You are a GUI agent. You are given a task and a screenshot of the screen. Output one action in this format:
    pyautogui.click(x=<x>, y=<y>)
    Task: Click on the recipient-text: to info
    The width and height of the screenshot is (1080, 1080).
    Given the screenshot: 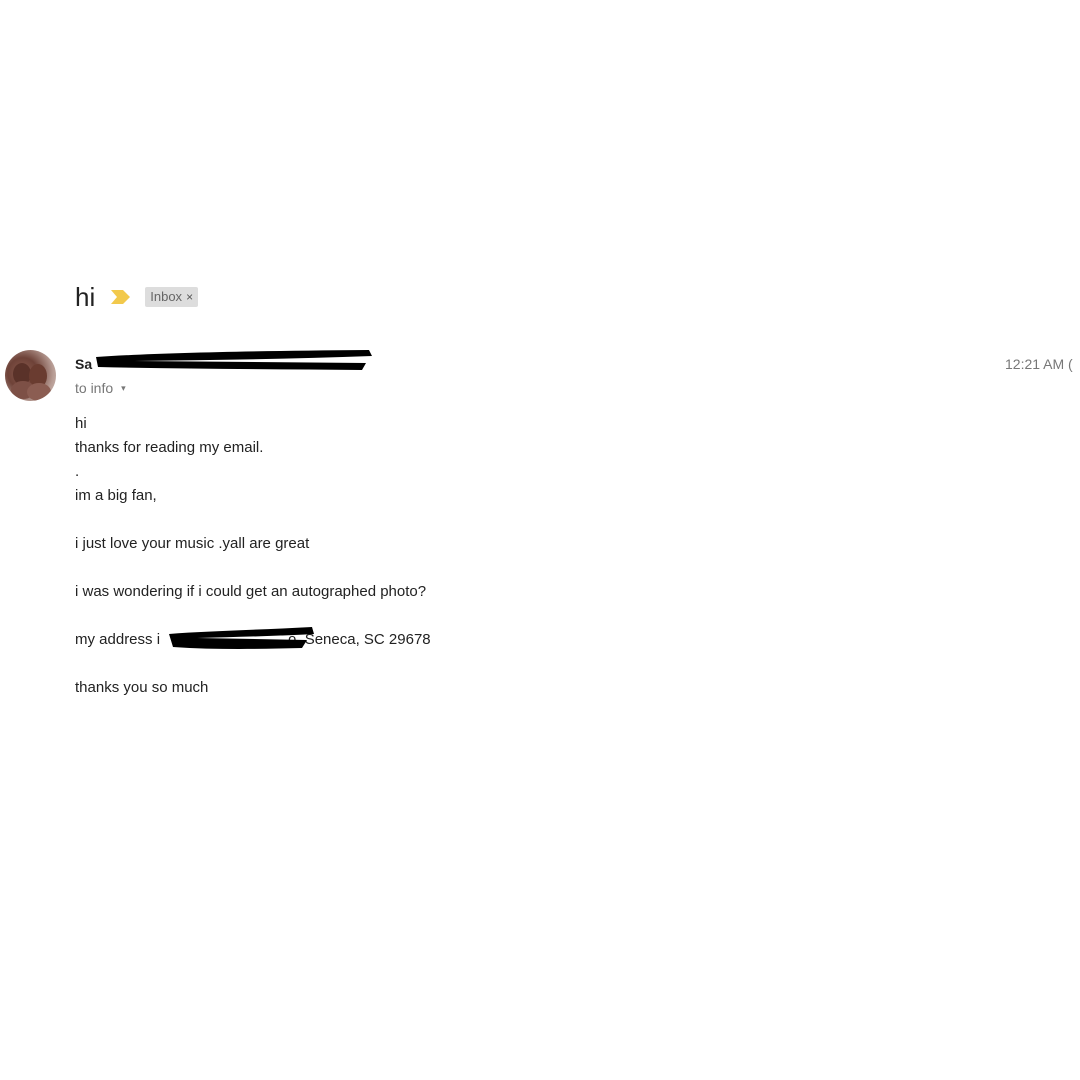 What is the action you would take?
    pyautogui.click(x=94, y=388)
    